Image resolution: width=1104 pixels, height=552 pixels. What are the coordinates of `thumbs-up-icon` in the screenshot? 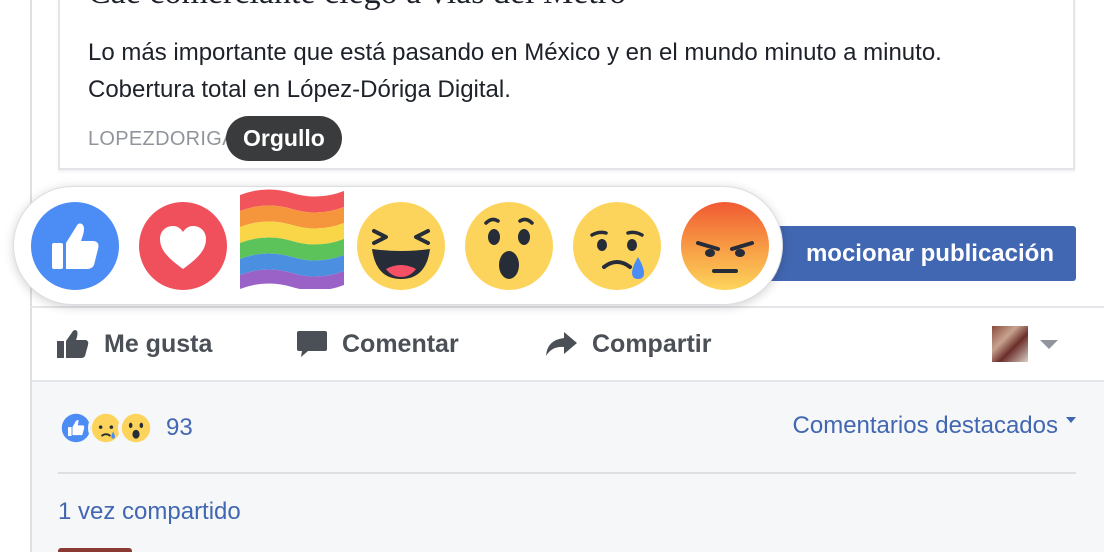 It's located at (73, 344).